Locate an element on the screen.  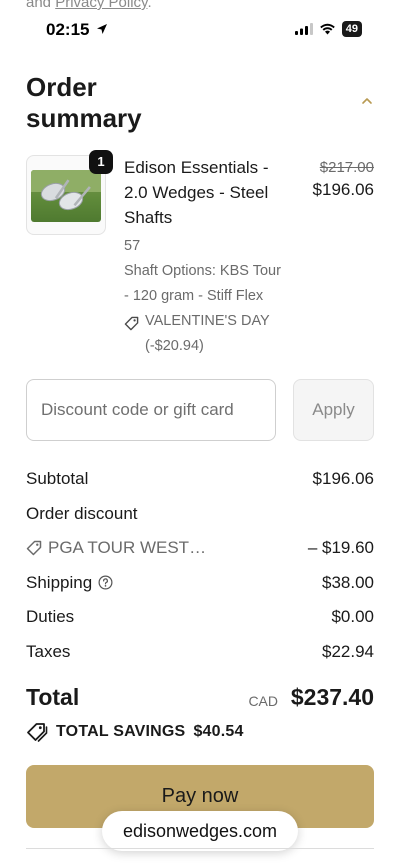
subtotal-label: Subtotal is located at coordinates (57, 478).